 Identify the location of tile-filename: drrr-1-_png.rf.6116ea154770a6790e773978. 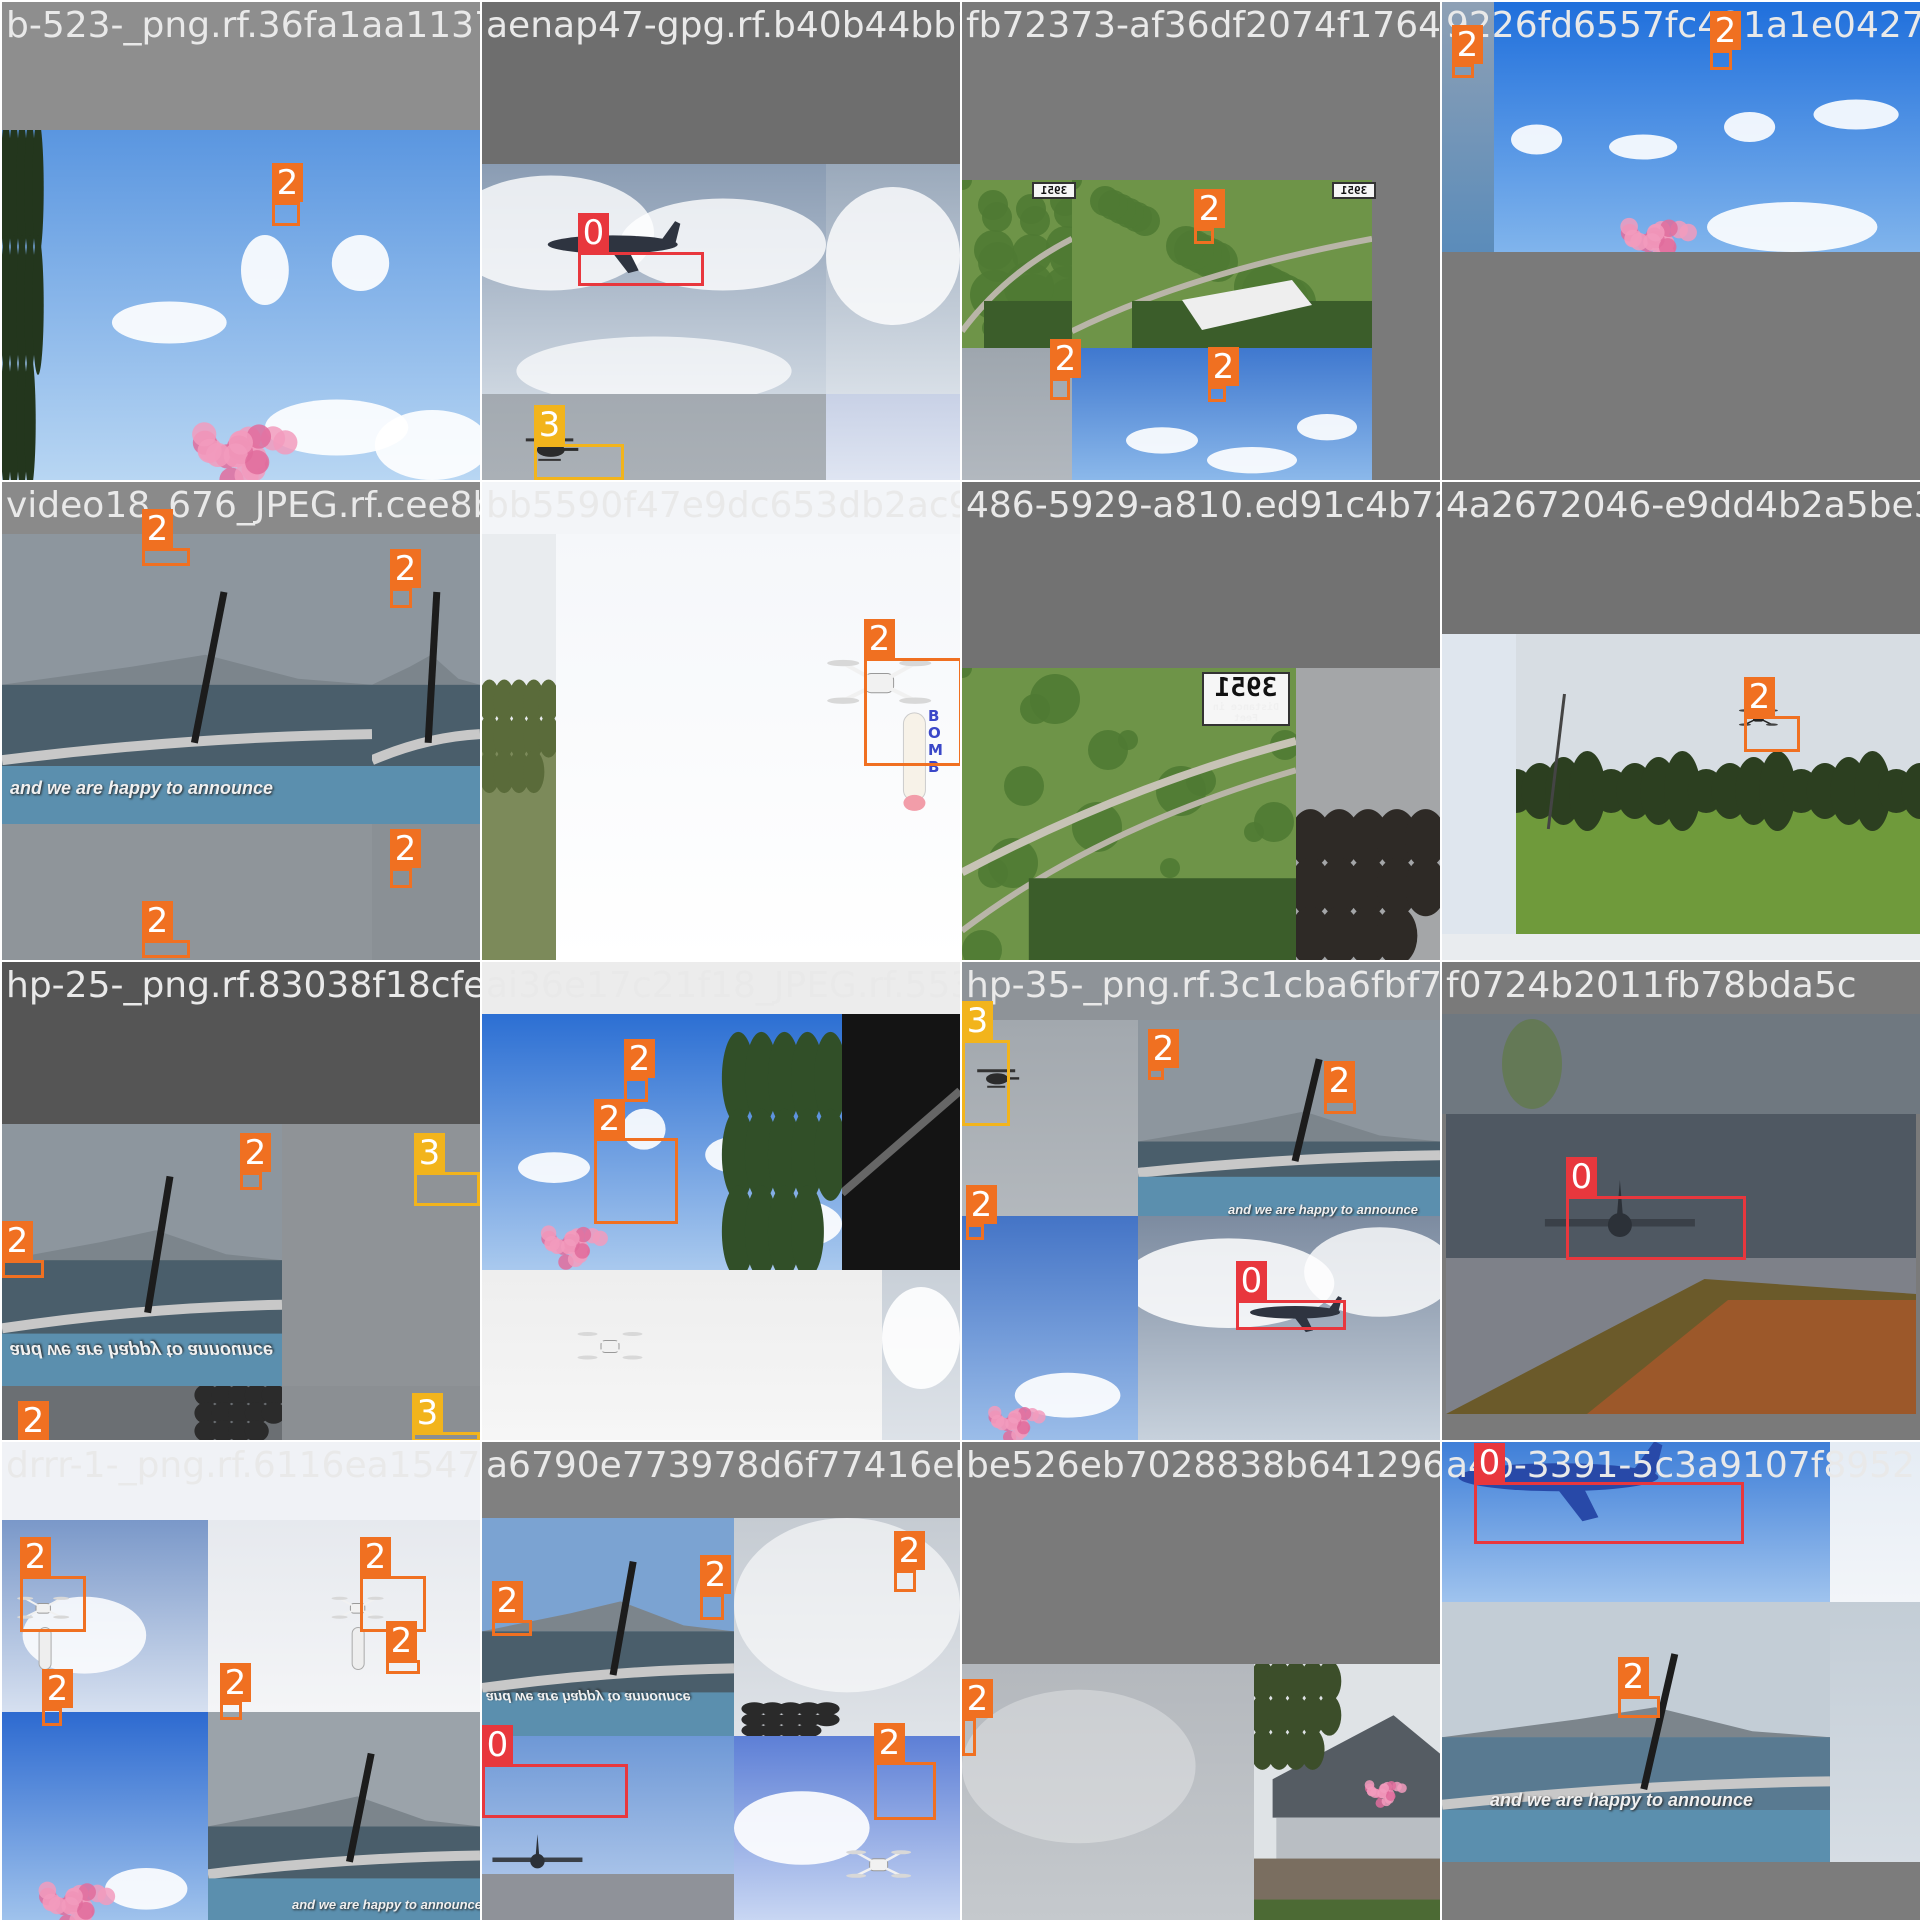
(243, 1465).